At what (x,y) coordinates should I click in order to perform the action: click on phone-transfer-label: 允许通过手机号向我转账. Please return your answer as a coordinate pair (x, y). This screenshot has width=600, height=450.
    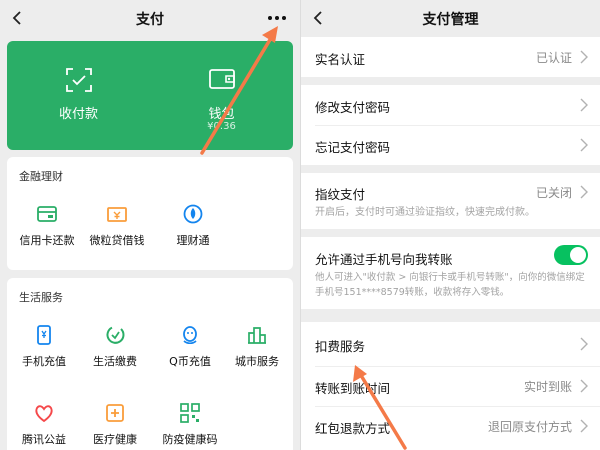
    Looking at the image, I should click on (384, 259).